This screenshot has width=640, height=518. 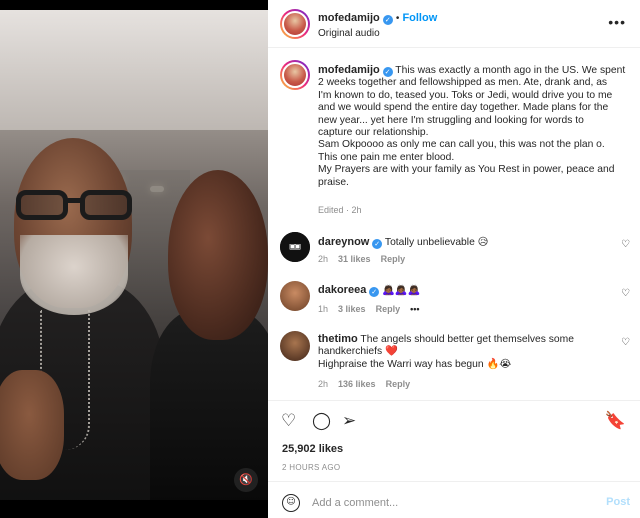 I want to click on add-comment-bar: ☺ Post, so click(x=454, y=499).